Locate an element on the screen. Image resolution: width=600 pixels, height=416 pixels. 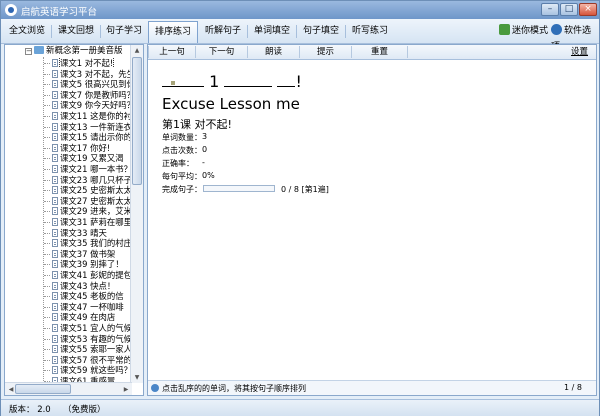
tree-item-label: 课文39 别摔了！ is located at coordinates (92, 264).